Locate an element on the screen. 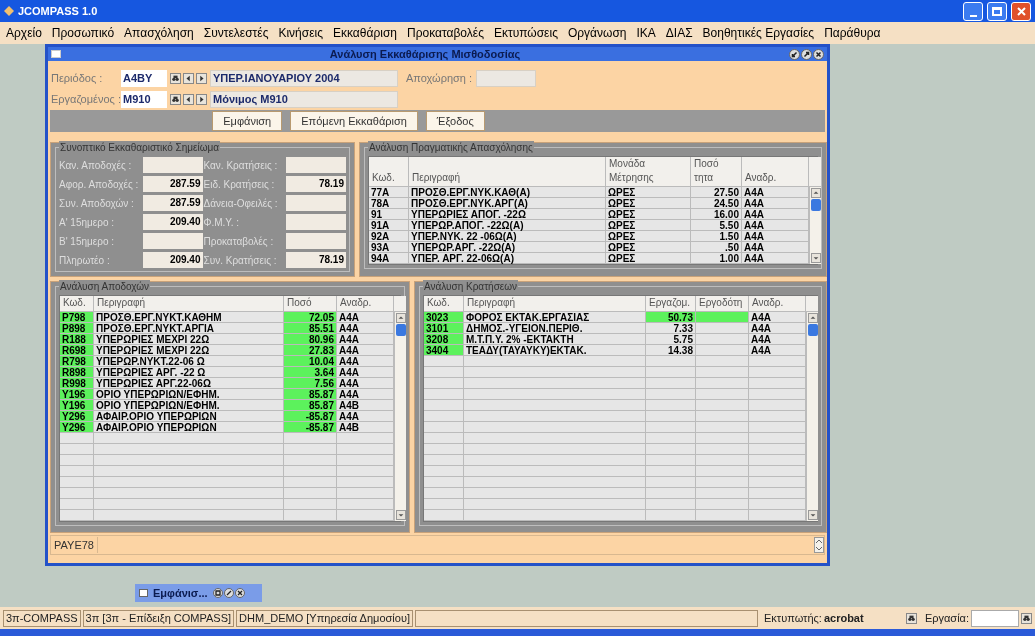  group-title: Ανάλυση Πραγματικής Απασχόλησης is located at coordinates (451, 147).